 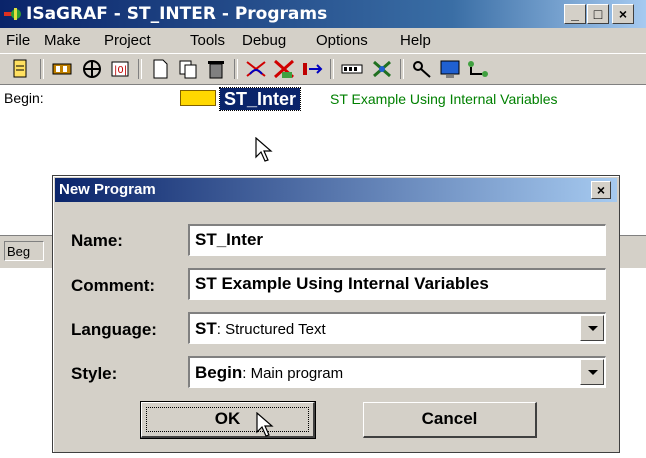 What do you see at coordinates (114, 329) in the screenshot?
I see `language-label: Language:` at bounding box center [114, 329].